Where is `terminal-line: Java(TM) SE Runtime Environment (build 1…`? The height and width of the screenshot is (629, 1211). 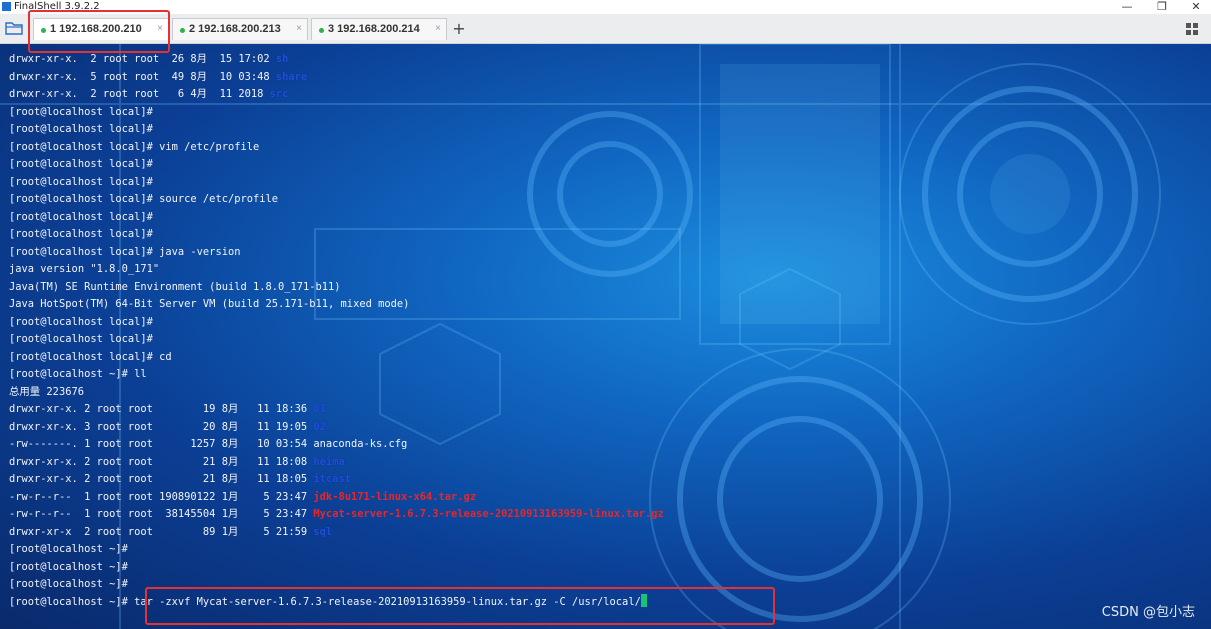
terminal-line: Java(TM) SE Runtime Environment (build 1… is located at coordinates (336, 288).